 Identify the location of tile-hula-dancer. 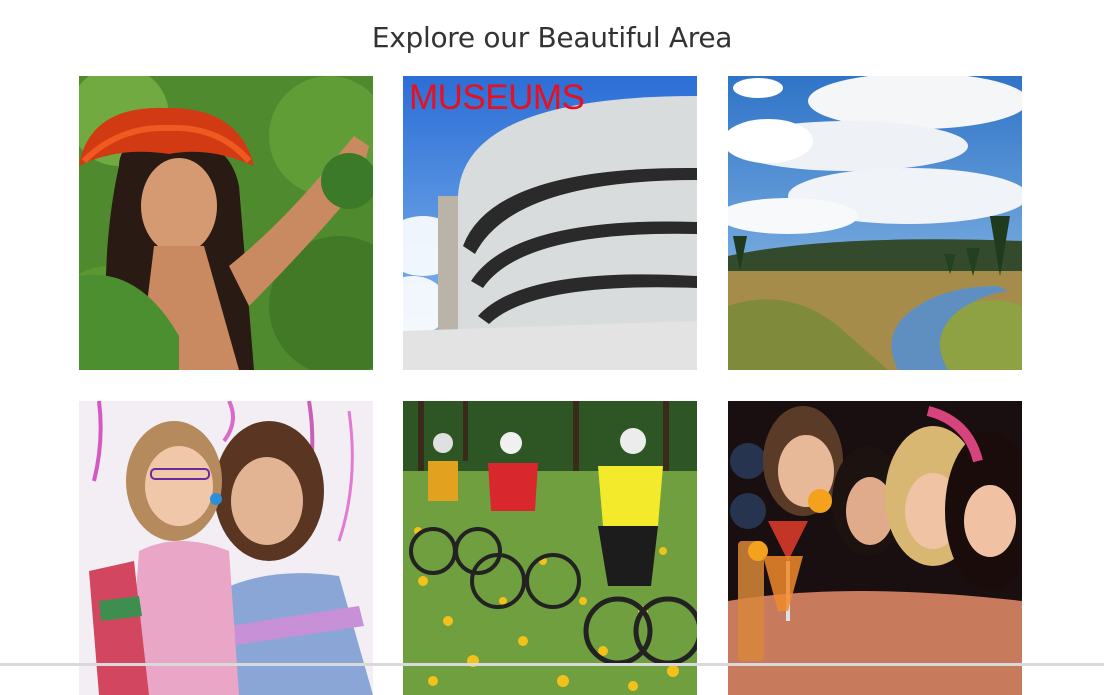
(226, 223).